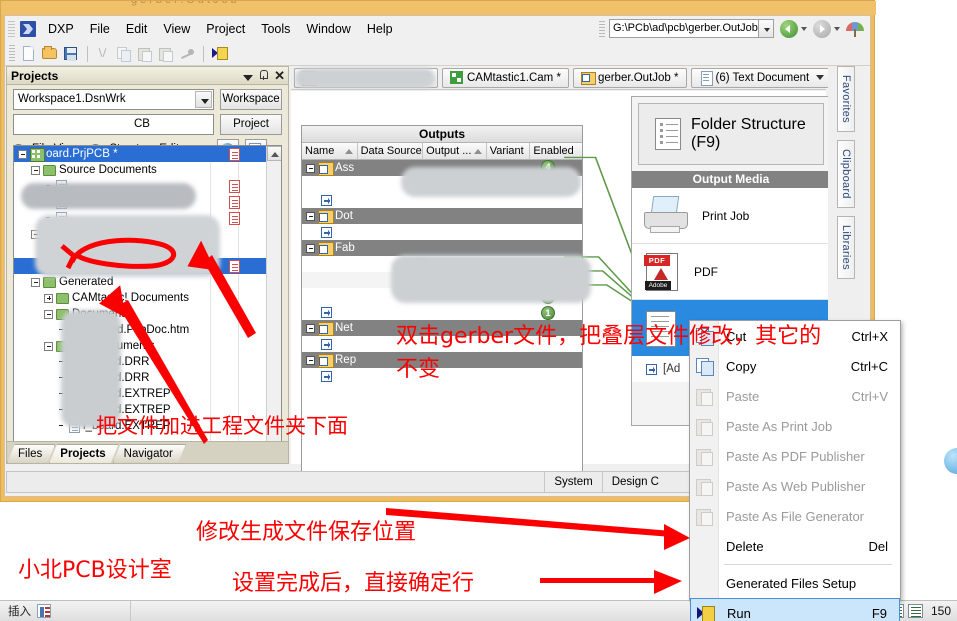 The image size is (957, 621). What do you see at coordinates (837, 28) in the screenshot?
I see `forward-history-caret-icon` at bounding box center [837, 28].